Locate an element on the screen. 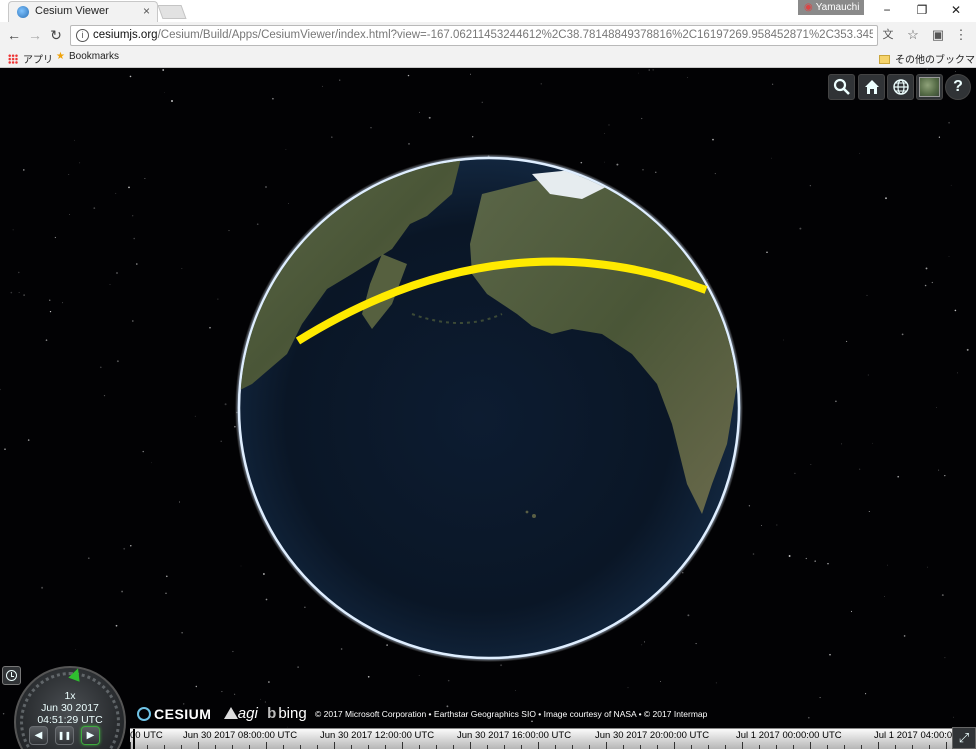 The height and width of the screenshot is (749, 976). extension-icon: ▣ is located at coordinates (938, 35).